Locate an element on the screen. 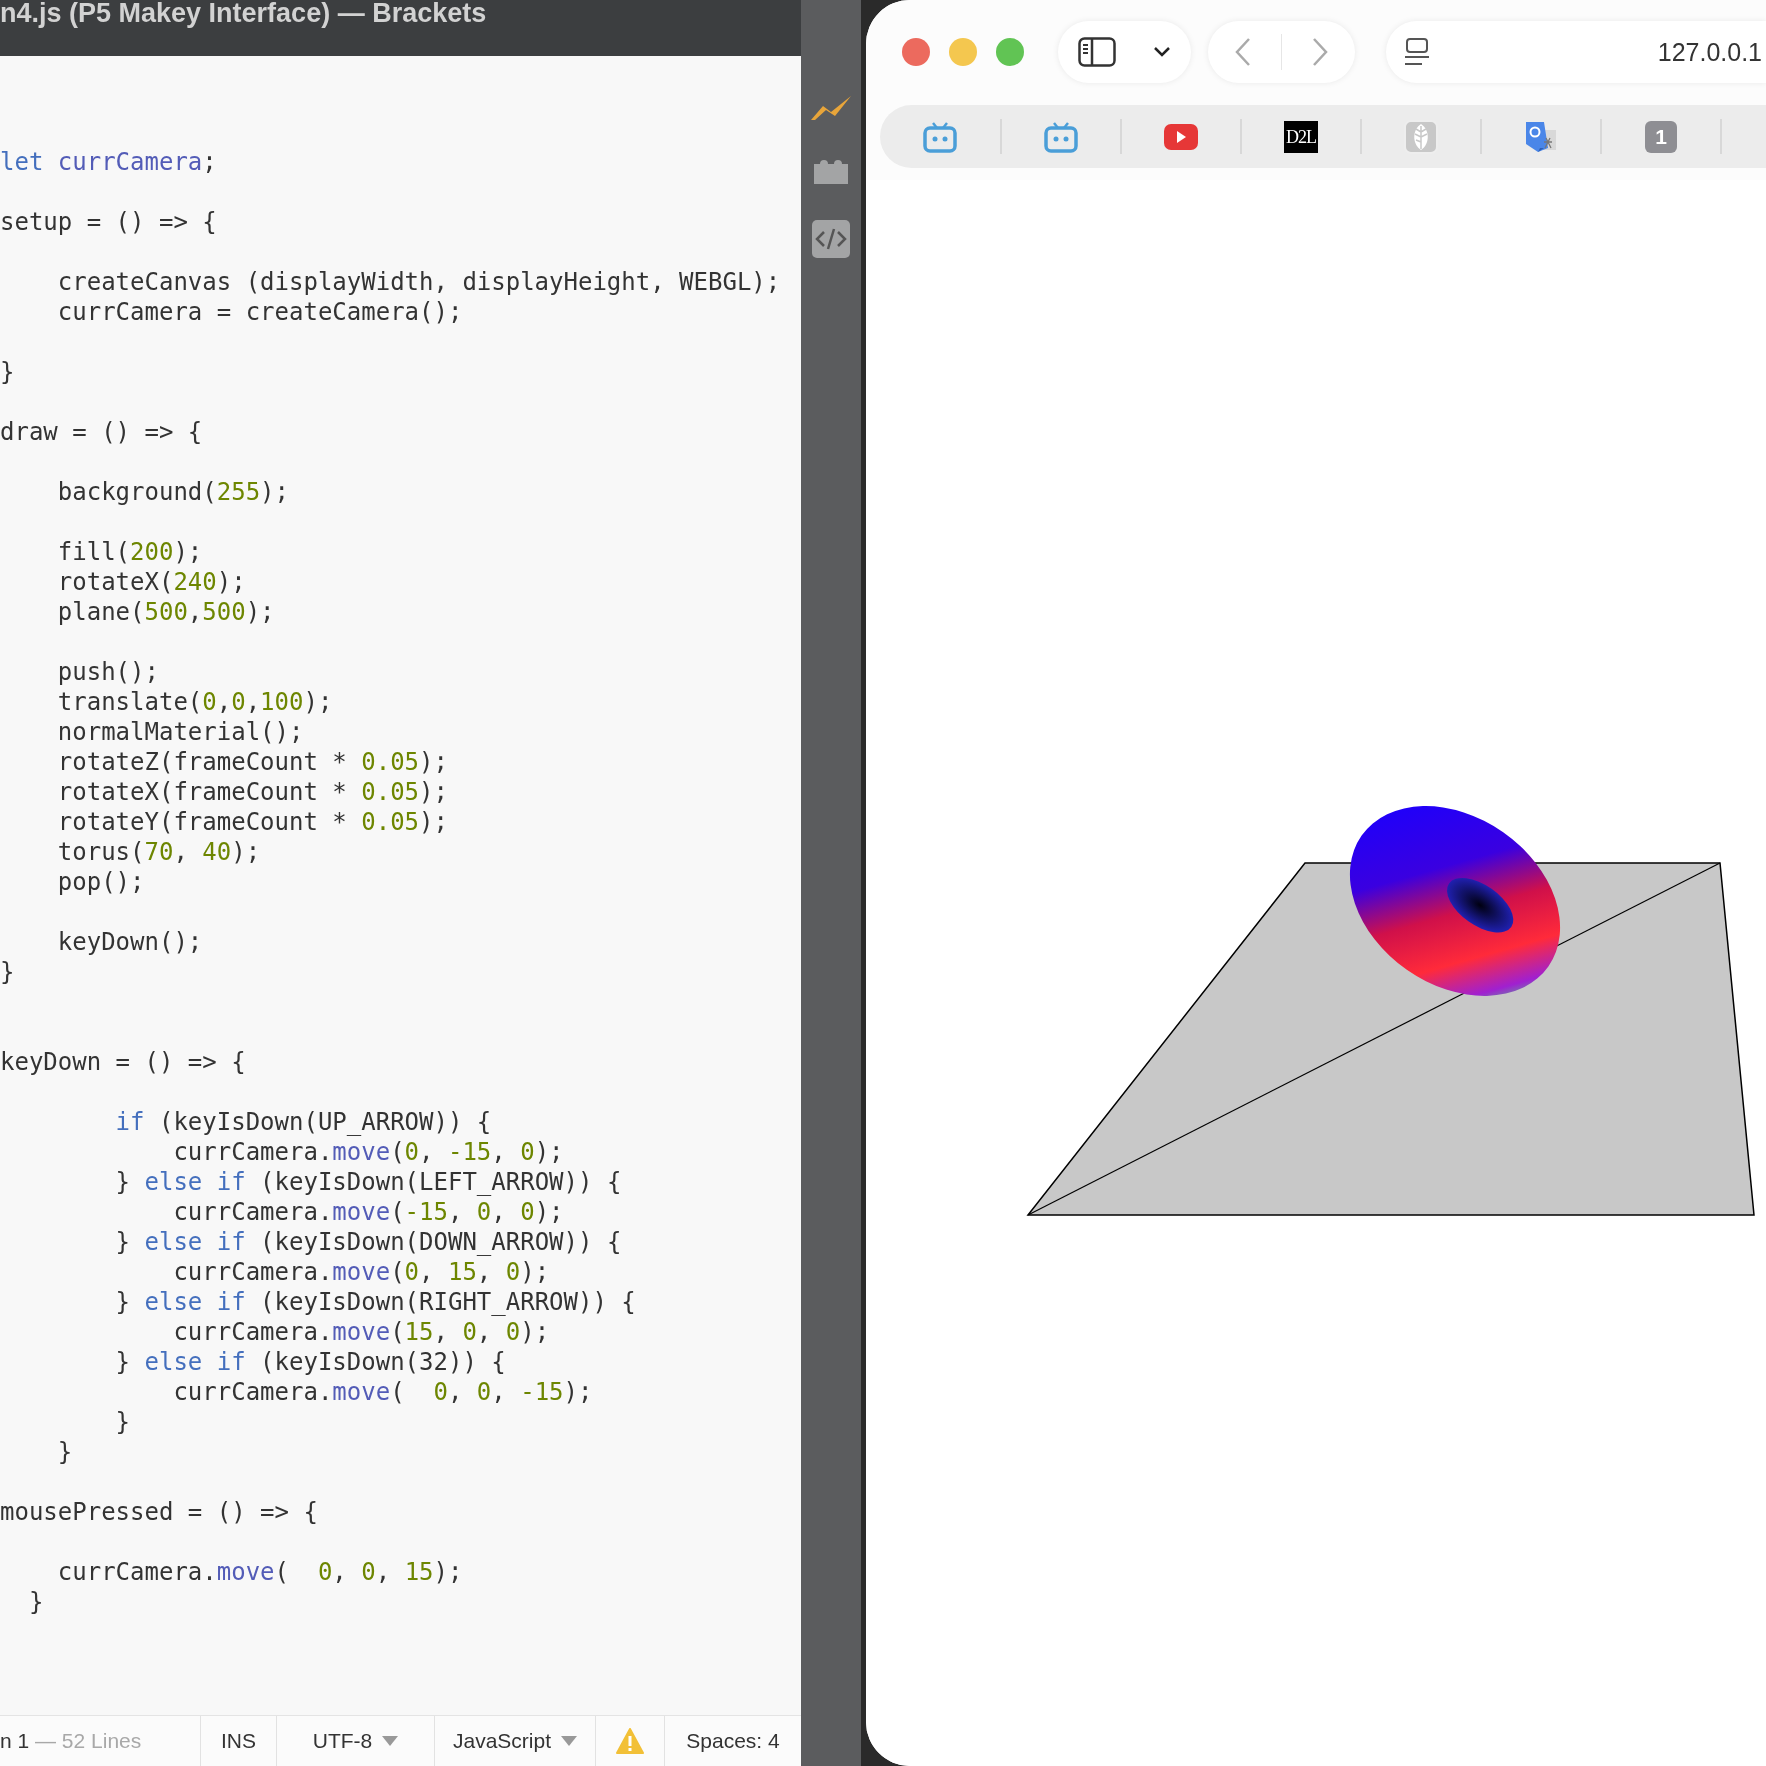 This screenshot has width=1766, height=1766. back-icon is located at coordinates (1243, 52).